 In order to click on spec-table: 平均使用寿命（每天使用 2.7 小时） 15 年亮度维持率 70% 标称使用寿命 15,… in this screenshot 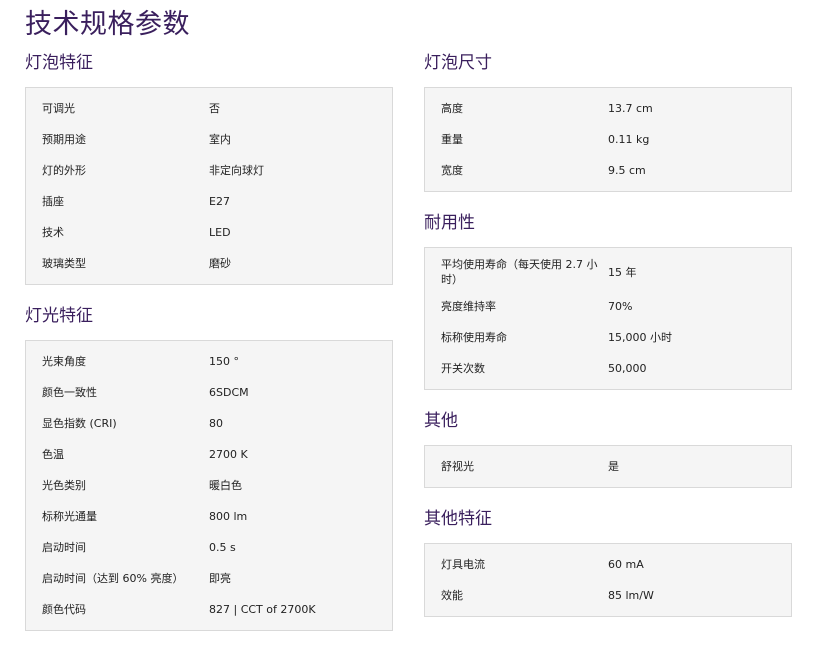, I will do `click(608, 318)`.